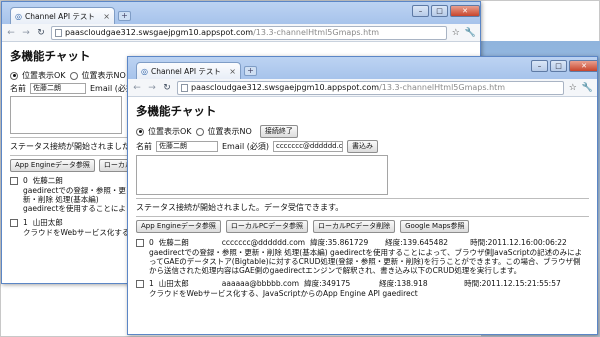 The height and width of the screenshot is (337, 600). I want to click on page-title: 多機能チャット, so click(176, 111).